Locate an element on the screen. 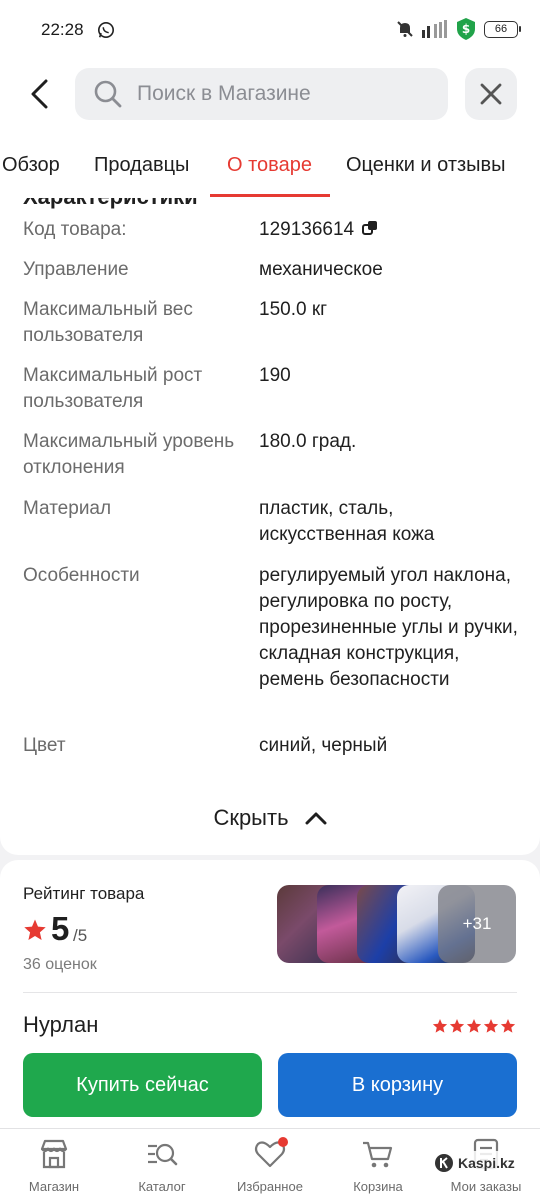  nav-label: Магазин is located at coordinates (54, 1186).